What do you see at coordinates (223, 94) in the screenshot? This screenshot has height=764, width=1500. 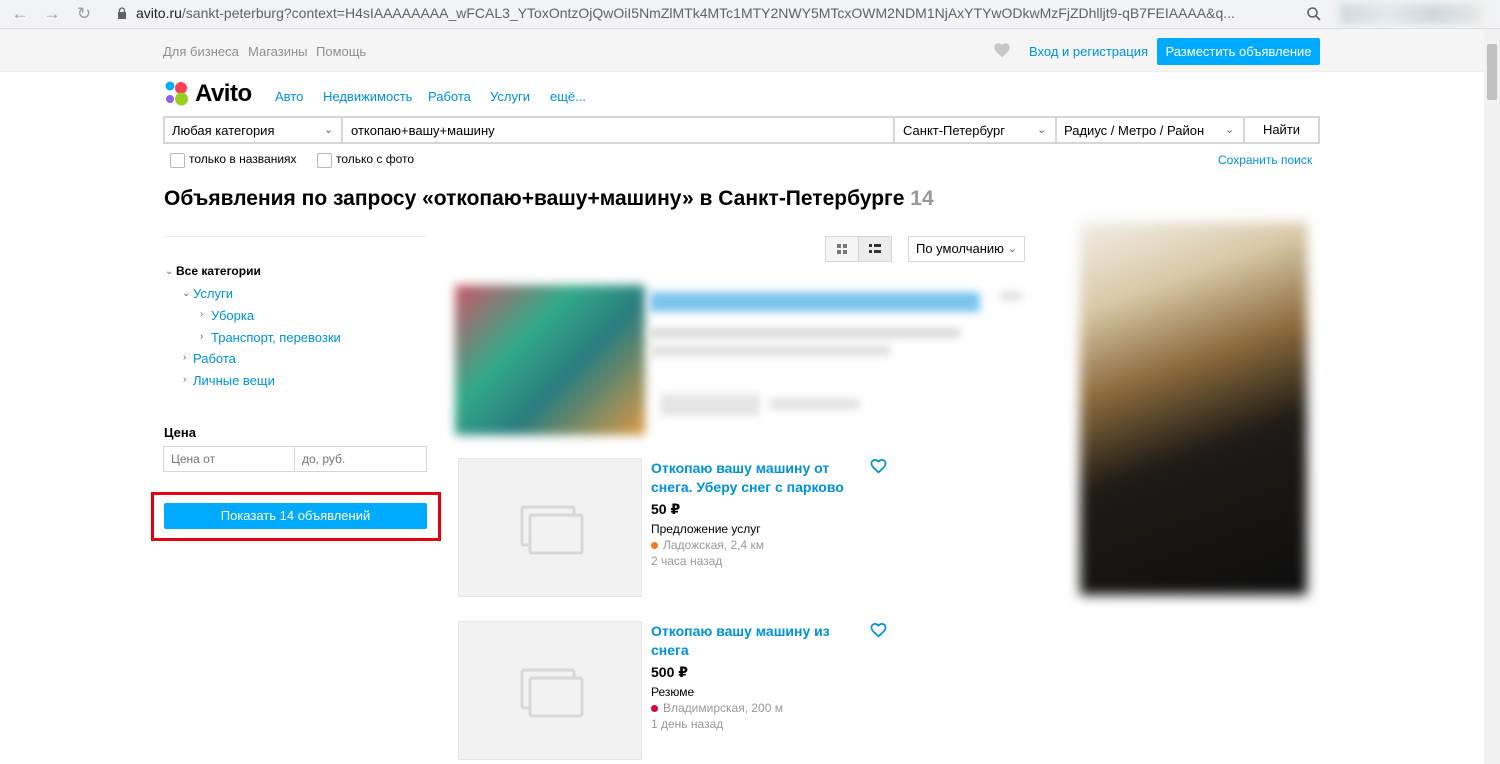 I see `avito-logo-text: Avito` at bounding box center [223, 94].